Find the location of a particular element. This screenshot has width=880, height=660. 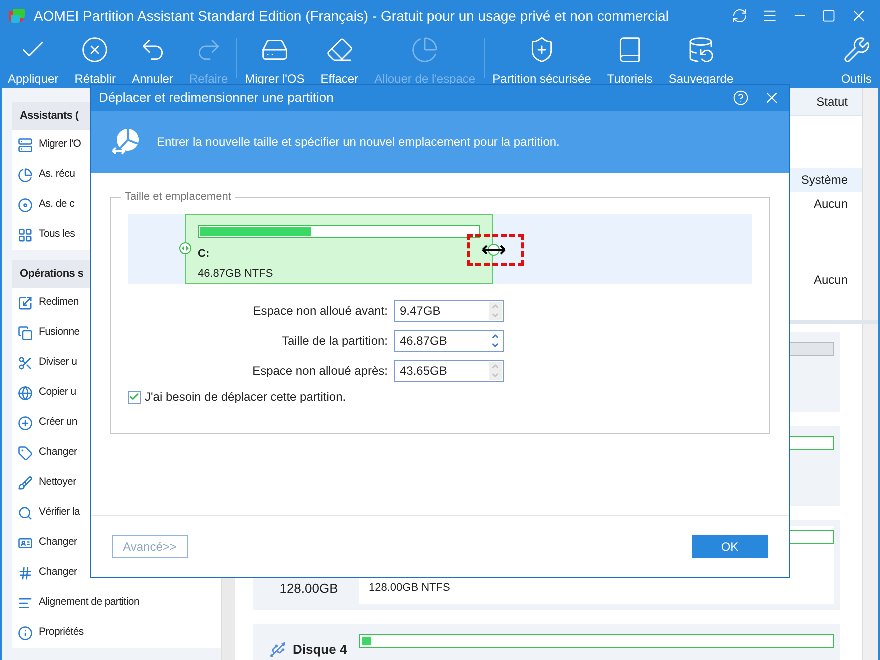

id-icon is located at coordinates (25, 543).